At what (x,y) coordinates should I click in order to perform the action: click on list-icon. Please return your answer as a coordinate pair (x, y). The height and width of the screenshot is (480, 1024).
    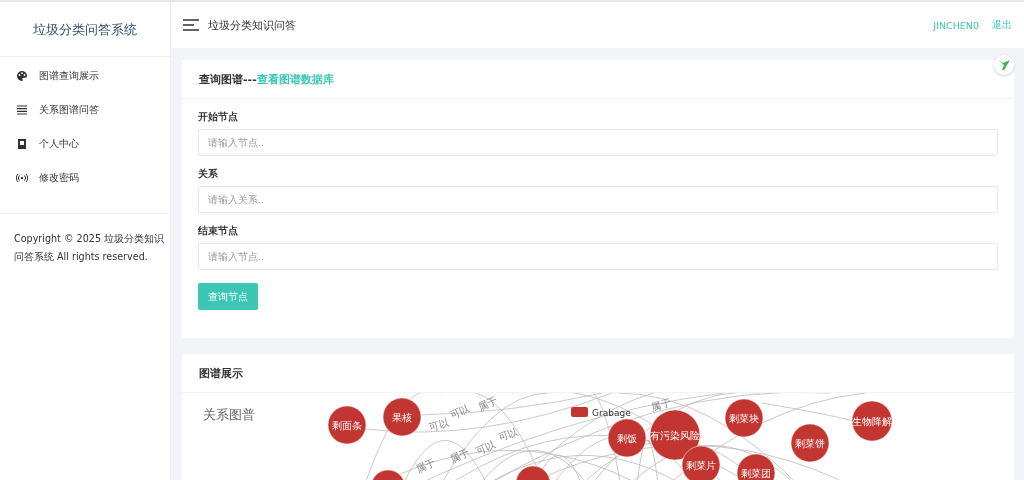
    Looking at the image, I should click on (22, 110).